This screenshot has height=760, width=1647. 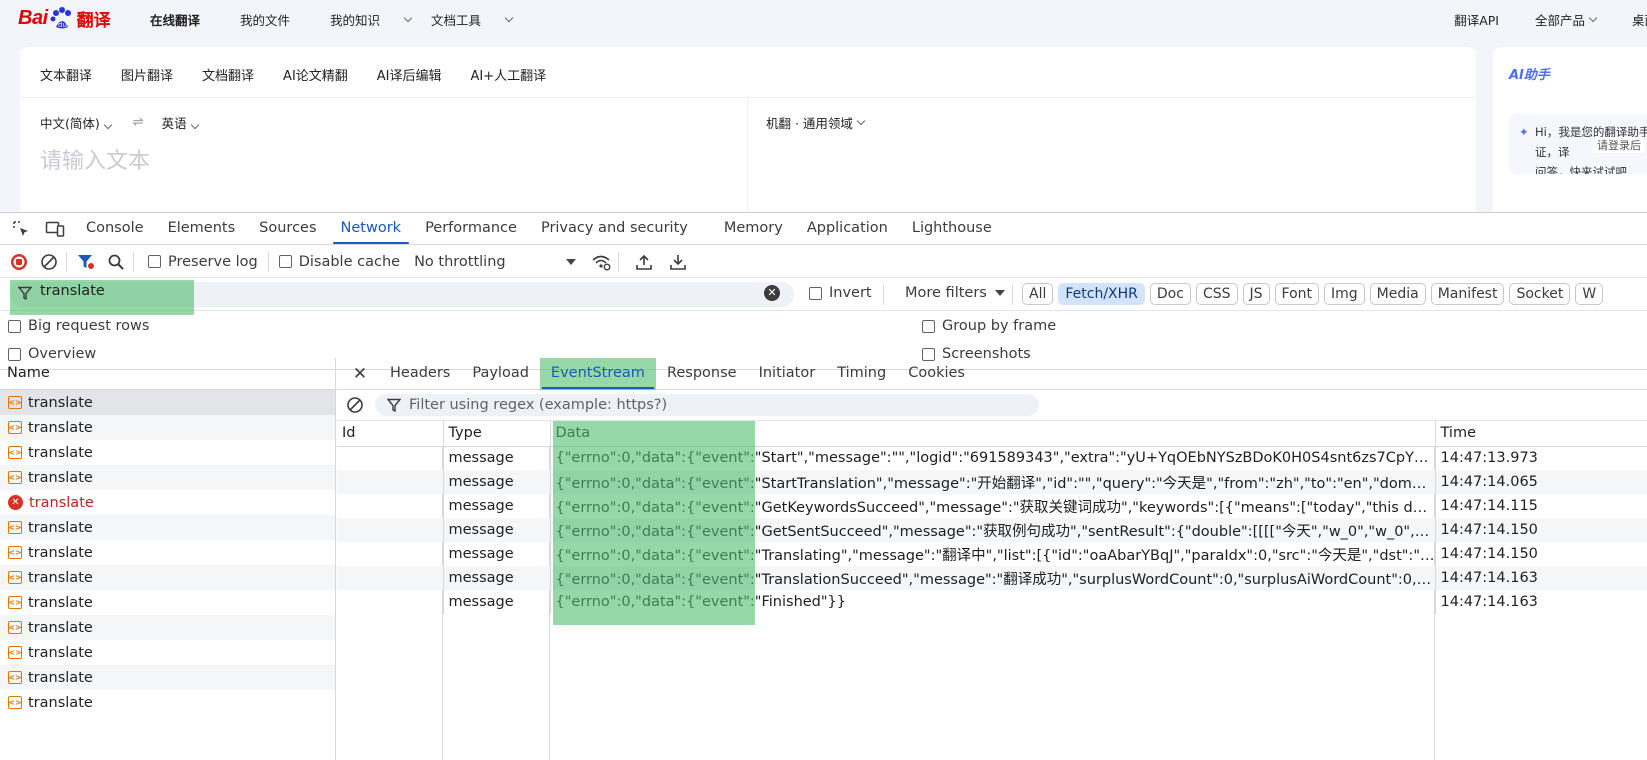 What do you see at coordinates (847, 229) in the screenshot?
I see `tab-application: Application` at bounding box center [847, 229].